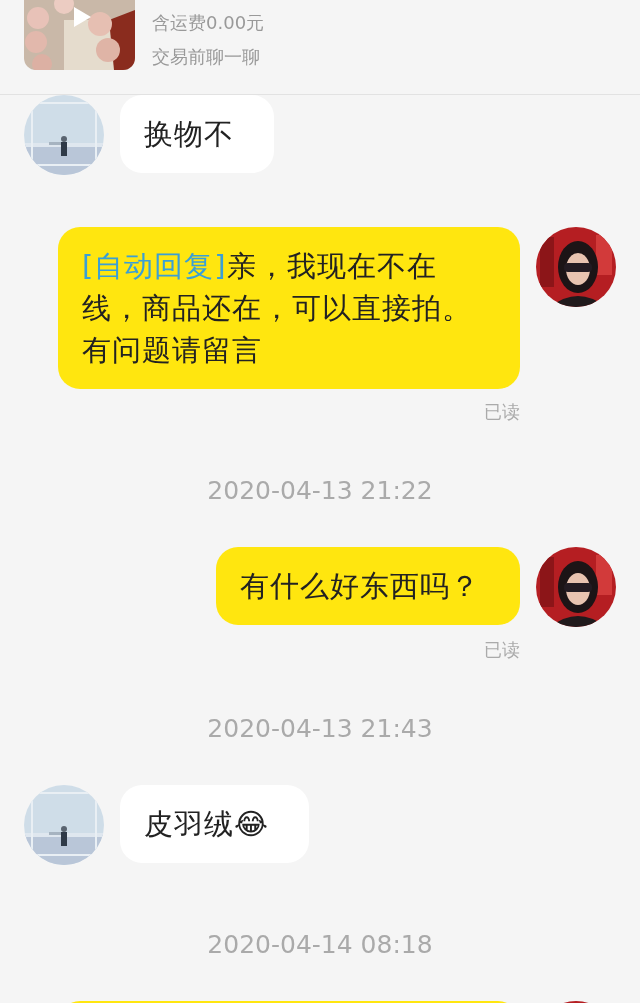 This screenshot has height=1003, width=640. What do you see at coordinates (289, 308) in the screenshot?
I see `message-bubble: [自动回复]亲，我现在不在线，商品还在，可以直接拍。有问题请留言` at bounding box center [289, 308].